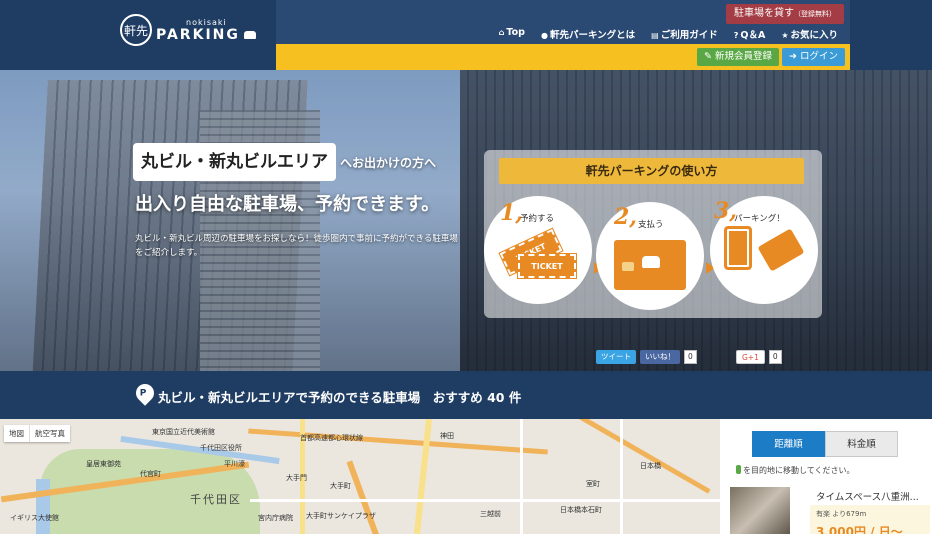 The height and width of the screenshot is (534, 932). Describe the element at coordinates (764, 13) in the screenshot. I see `lend-button-label: 駐車場を貸す` at that location.